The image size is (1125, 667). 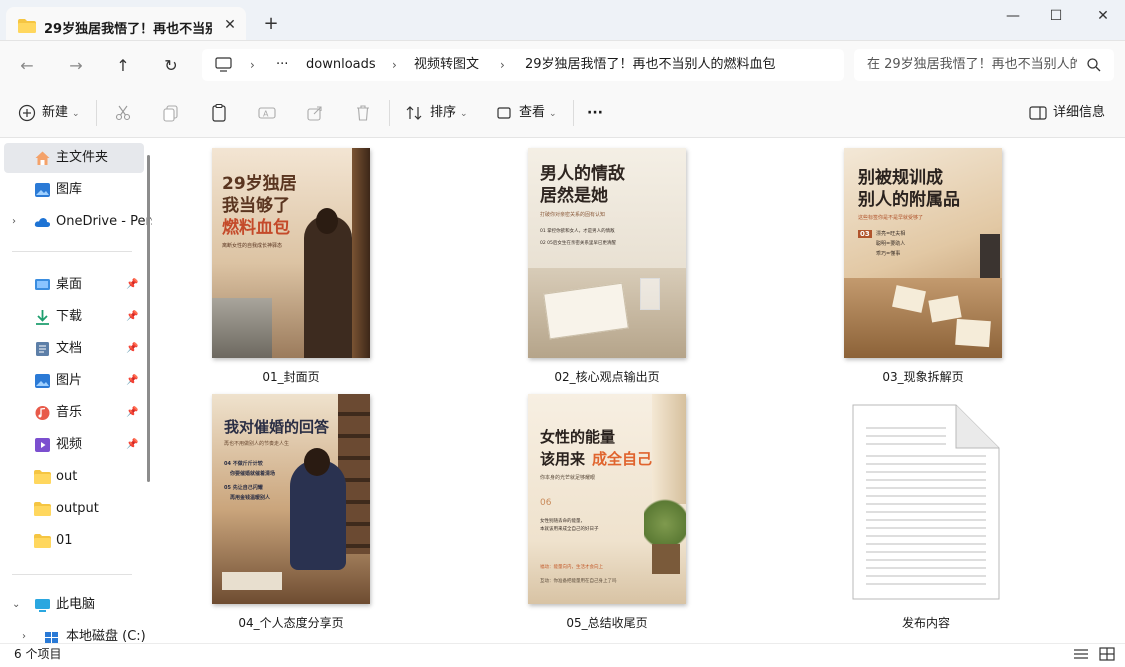 What do you see at coordinates (449, 113) in the screenshot?
I see `sort-button: 排序 ⌄` at bounding box center [449, 113].